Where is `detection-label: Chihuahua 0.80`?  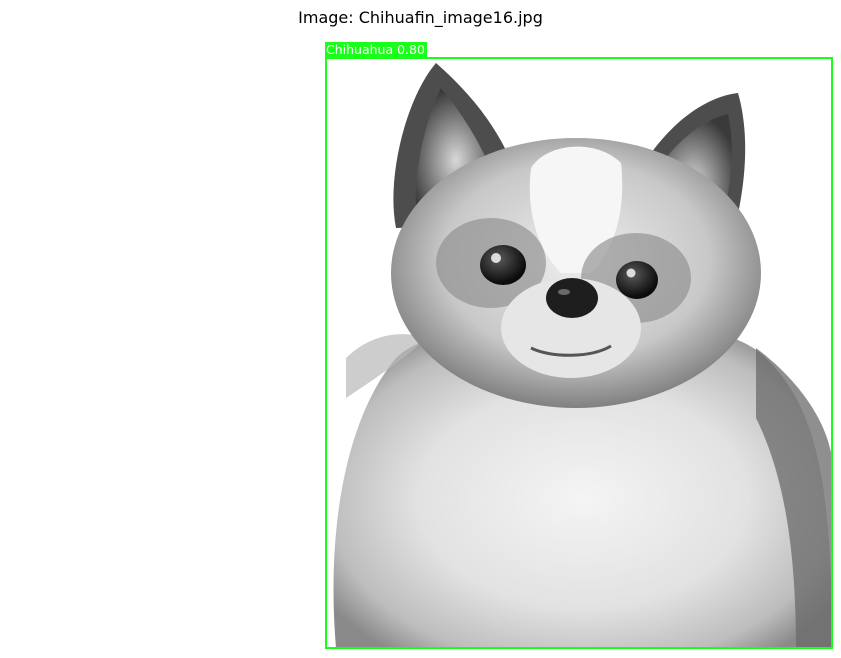 detection-label: Chihuahua 0.80 is located at coordinates (376, 49).